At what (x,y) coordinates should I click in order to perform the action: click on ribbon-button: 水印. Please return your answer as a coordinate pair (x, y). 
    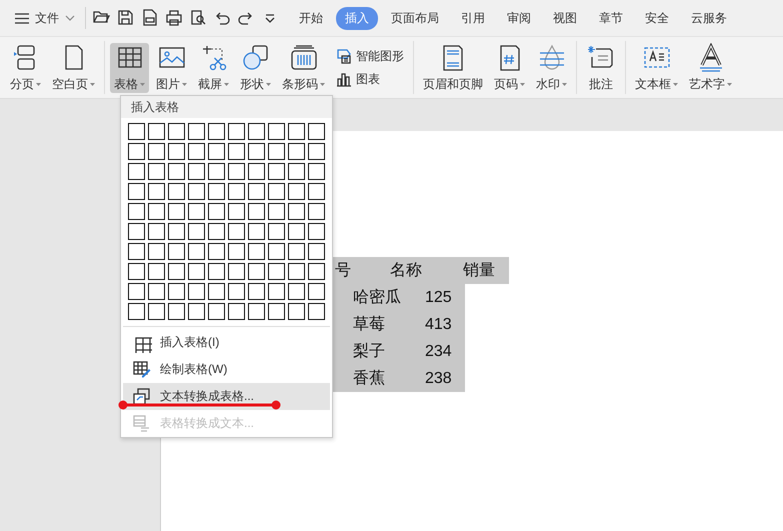
    Looking at the image, I should click on (551, 67).